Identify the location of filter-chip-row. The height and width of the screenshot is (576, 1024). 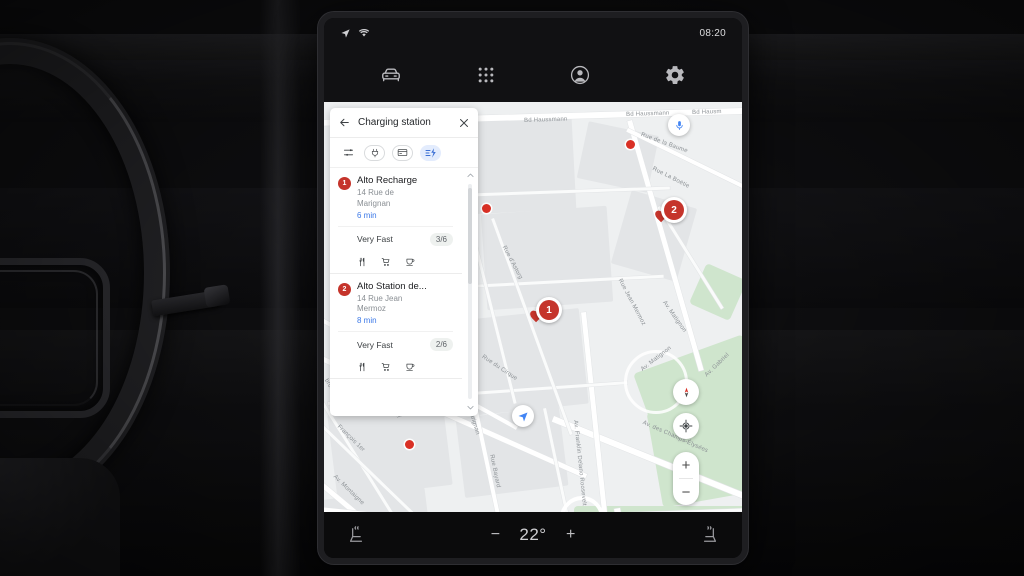
(404, 153).